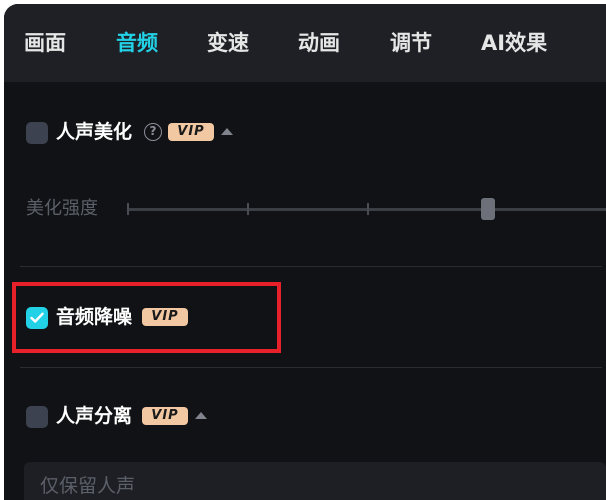 This screenshot has width=606, height=500. What do you see at coordinates (137, 43) in the screenshot?
I see `tab-audio: 音频` at bounding box center [137, 43].